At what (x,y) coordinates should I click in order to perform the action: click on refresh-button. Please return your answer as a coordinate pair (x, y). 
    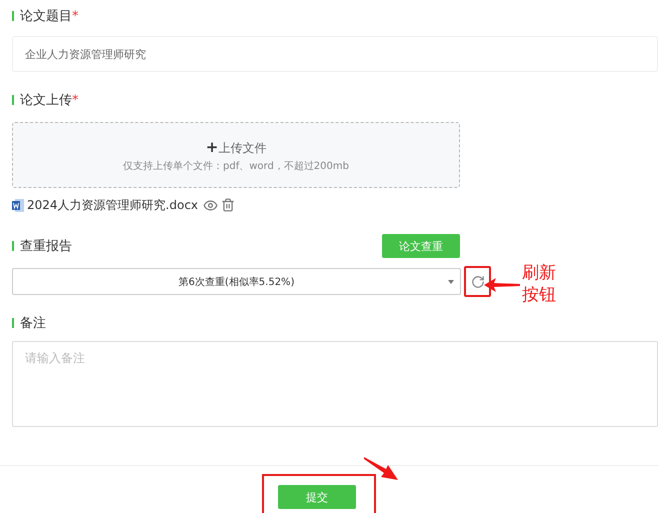
    Looking at the image, I should click on (477, 281).